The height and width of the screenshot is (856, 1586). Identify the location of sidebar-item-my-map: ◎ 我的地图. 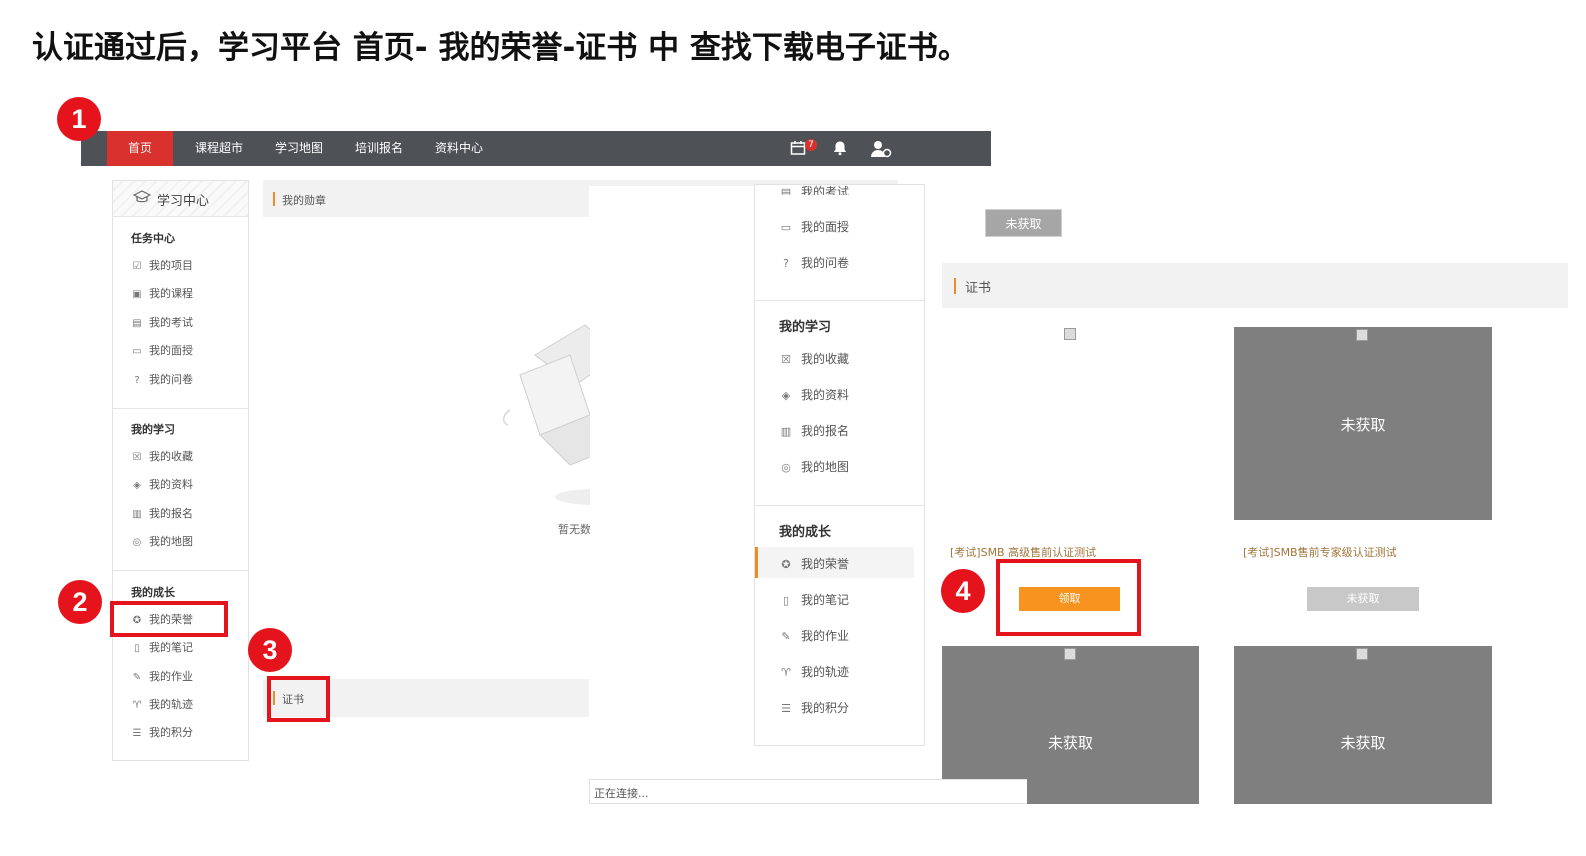
(162, 541).